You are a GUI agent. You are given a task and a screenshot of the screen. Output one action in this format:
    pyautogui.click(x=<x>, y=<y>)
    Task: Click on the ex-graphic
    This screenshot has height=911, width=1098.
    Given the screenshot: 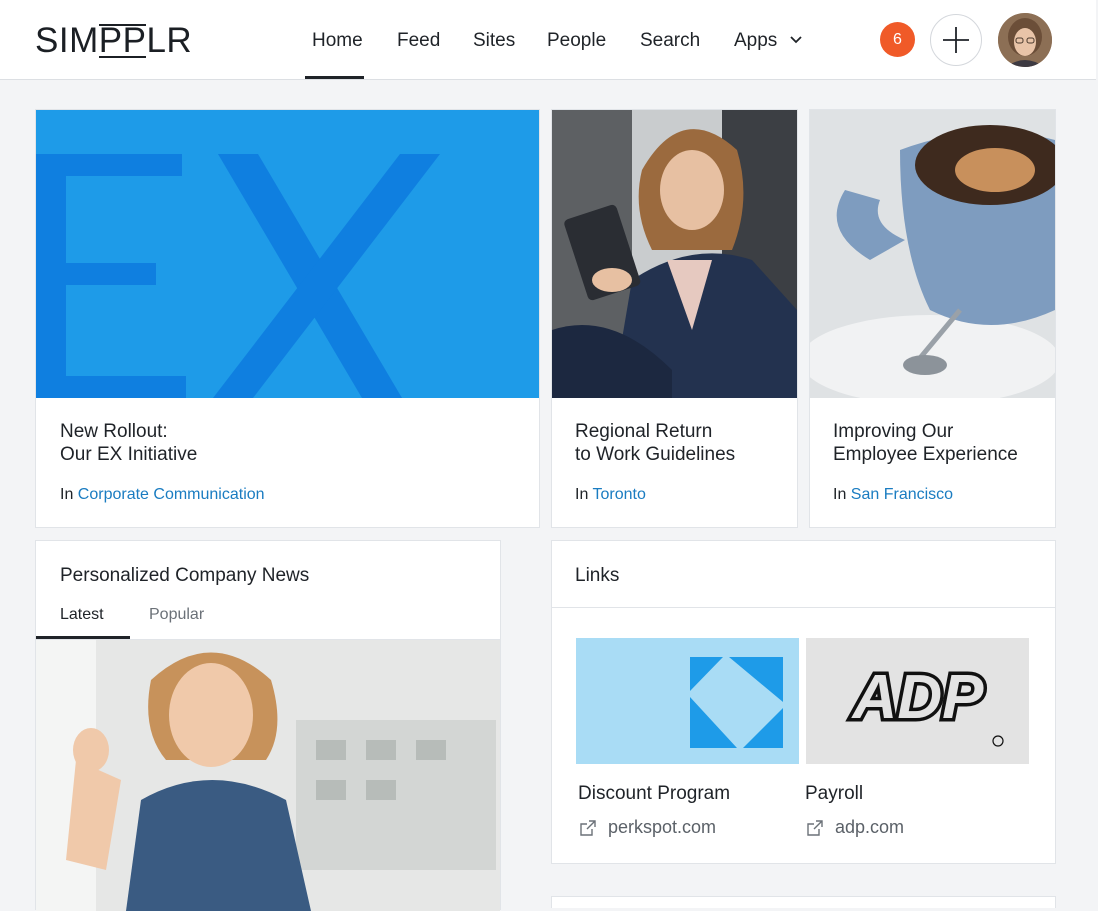 What is the action you would take?
    pyautogui.click(x=287, y=254)
    